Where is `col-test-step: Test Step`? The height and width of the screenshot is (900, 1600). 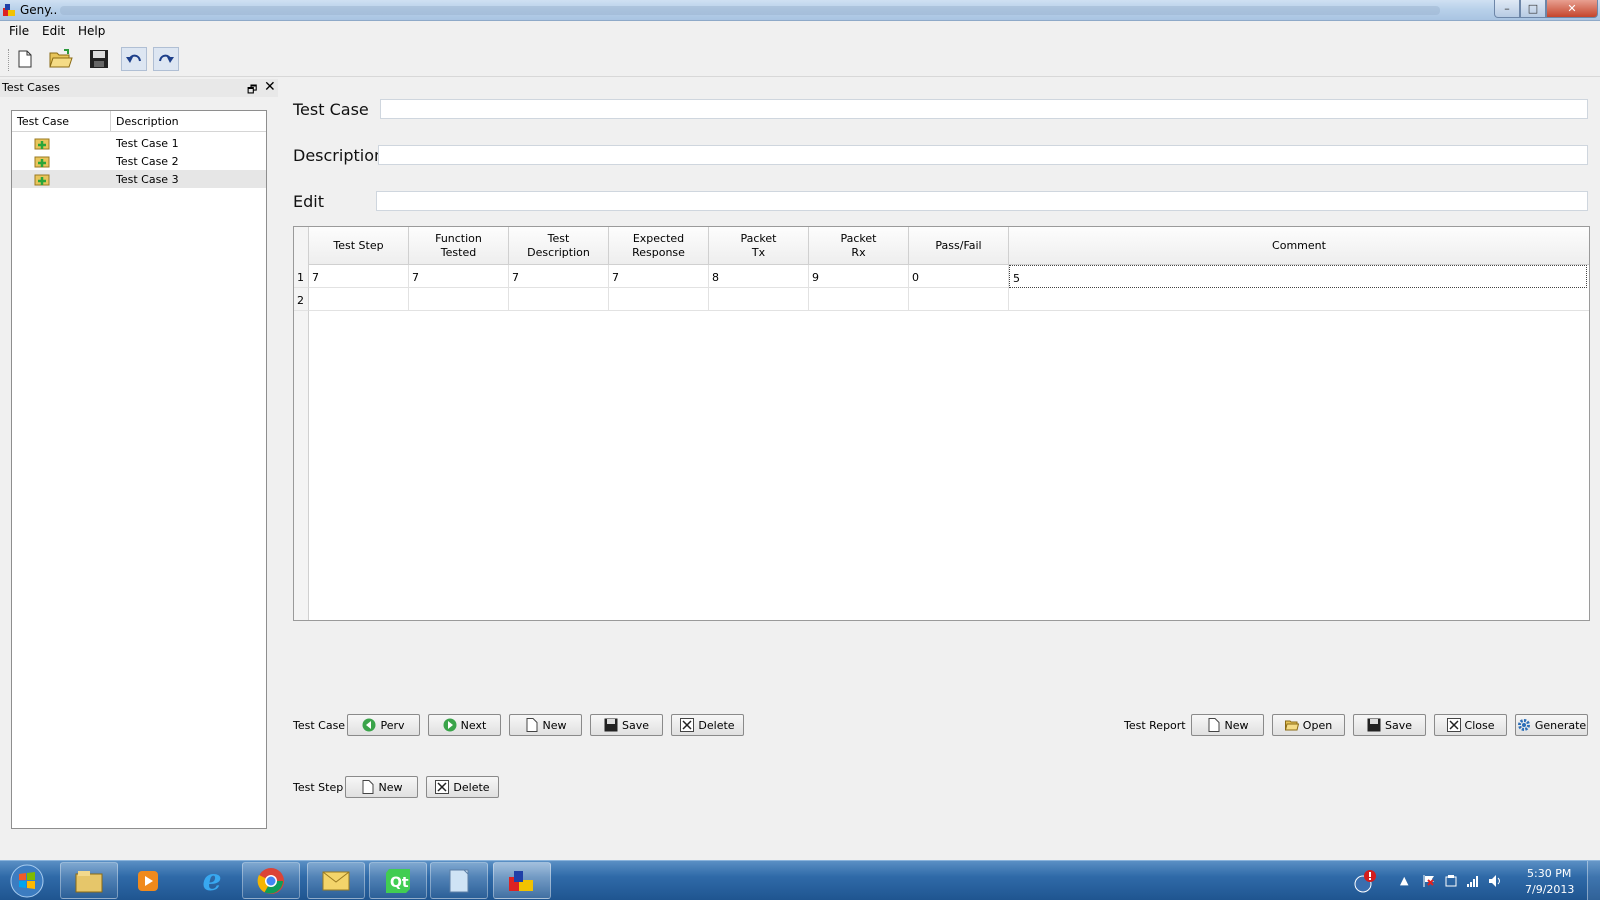
col-test-step: Test Step is located at coordinates (359, 246).